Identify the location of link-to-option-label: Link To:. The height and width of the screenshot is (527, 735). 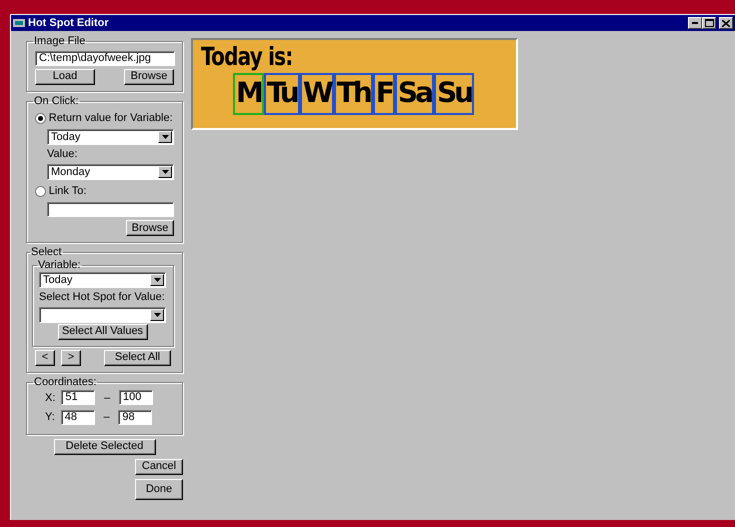
(67, 191).